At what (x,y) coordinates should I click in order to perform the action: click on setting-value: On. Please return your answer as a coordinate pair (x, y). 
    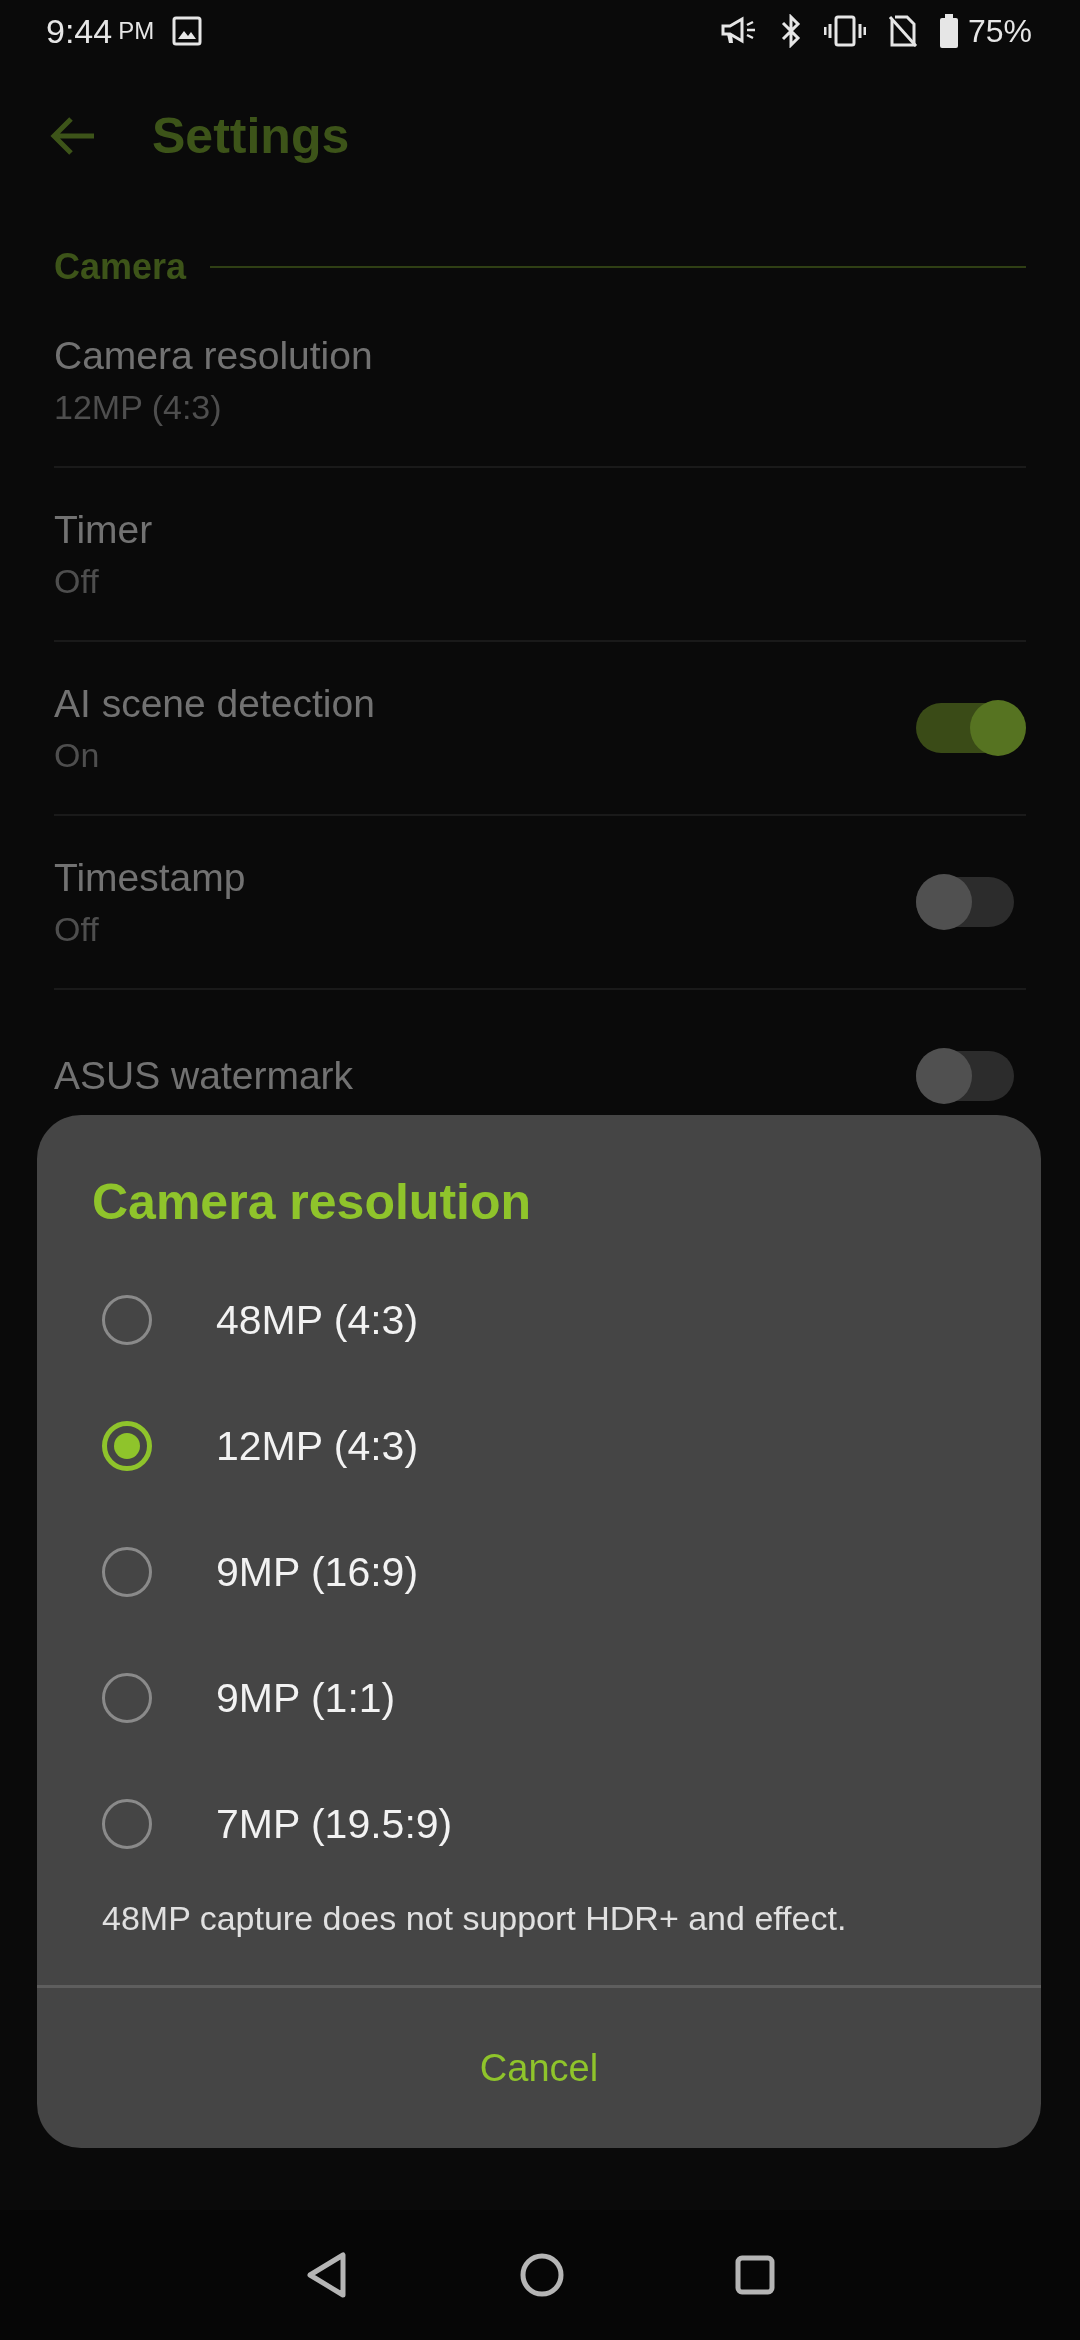
    Looking at the image, I should click on (77, 755).